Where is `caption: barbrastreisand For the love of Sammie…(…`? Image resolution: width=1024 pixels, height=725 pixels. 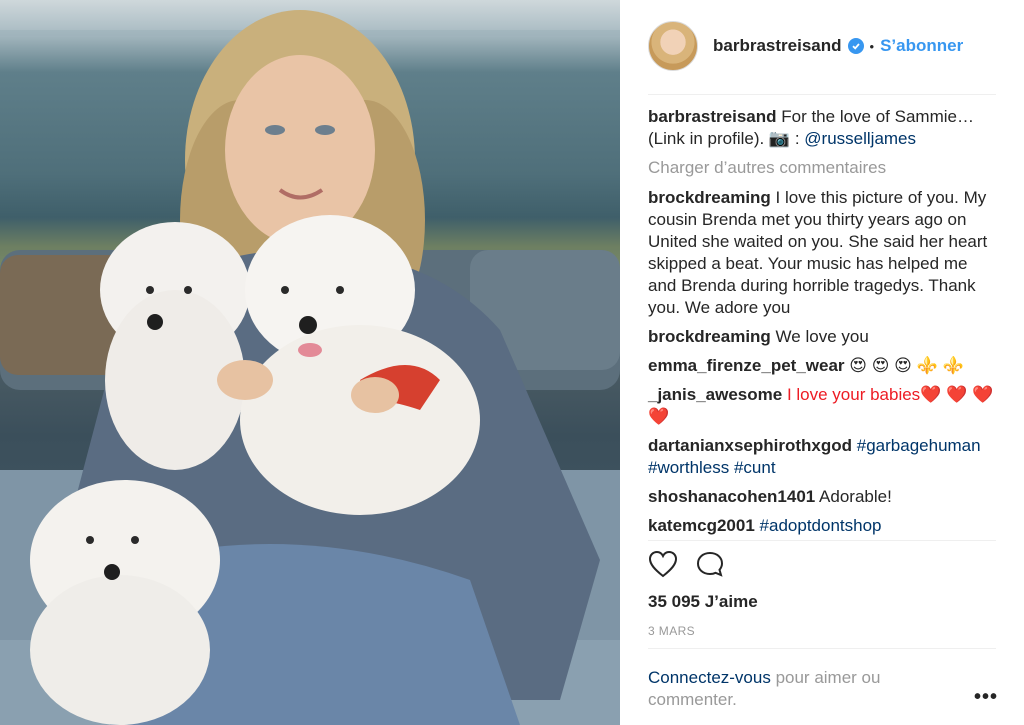
caption: barbrastreisand For the love of Sammie…(… is located at coordinates (822, 128).